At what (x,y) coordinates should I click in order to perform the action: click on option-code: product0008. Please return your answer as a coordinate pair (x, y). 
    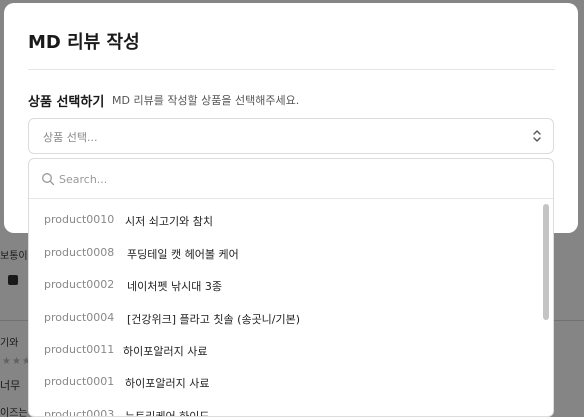
    Looking at the image, I should click on (79, 252).